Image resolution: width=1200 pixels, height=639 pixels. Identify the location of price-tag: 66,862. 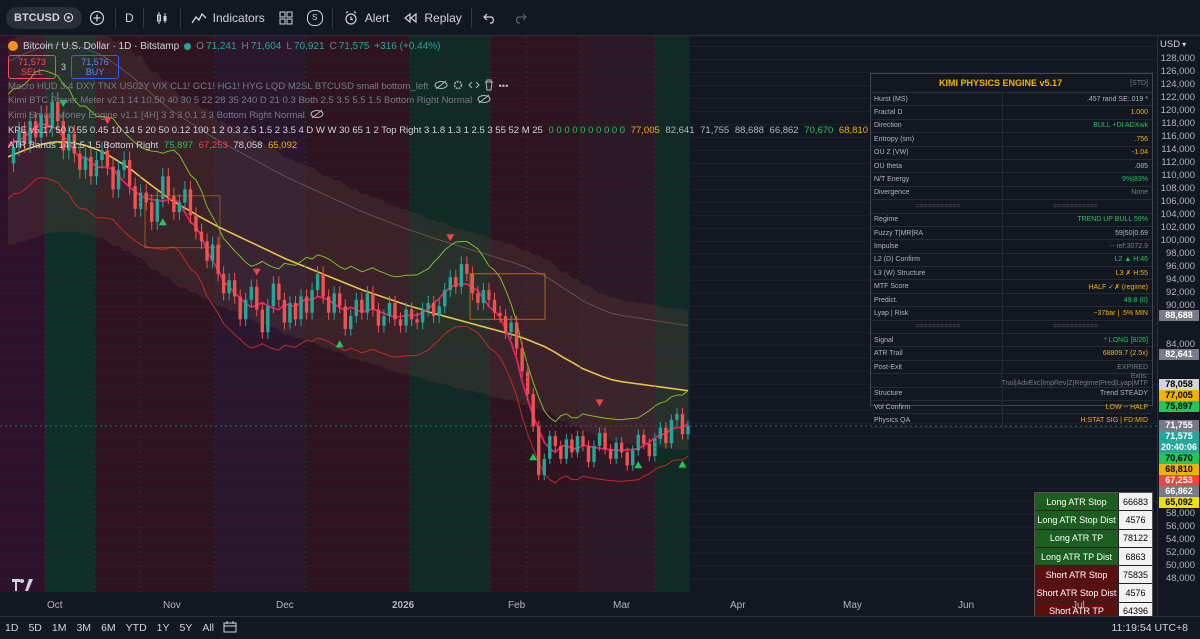
(1179, 491).